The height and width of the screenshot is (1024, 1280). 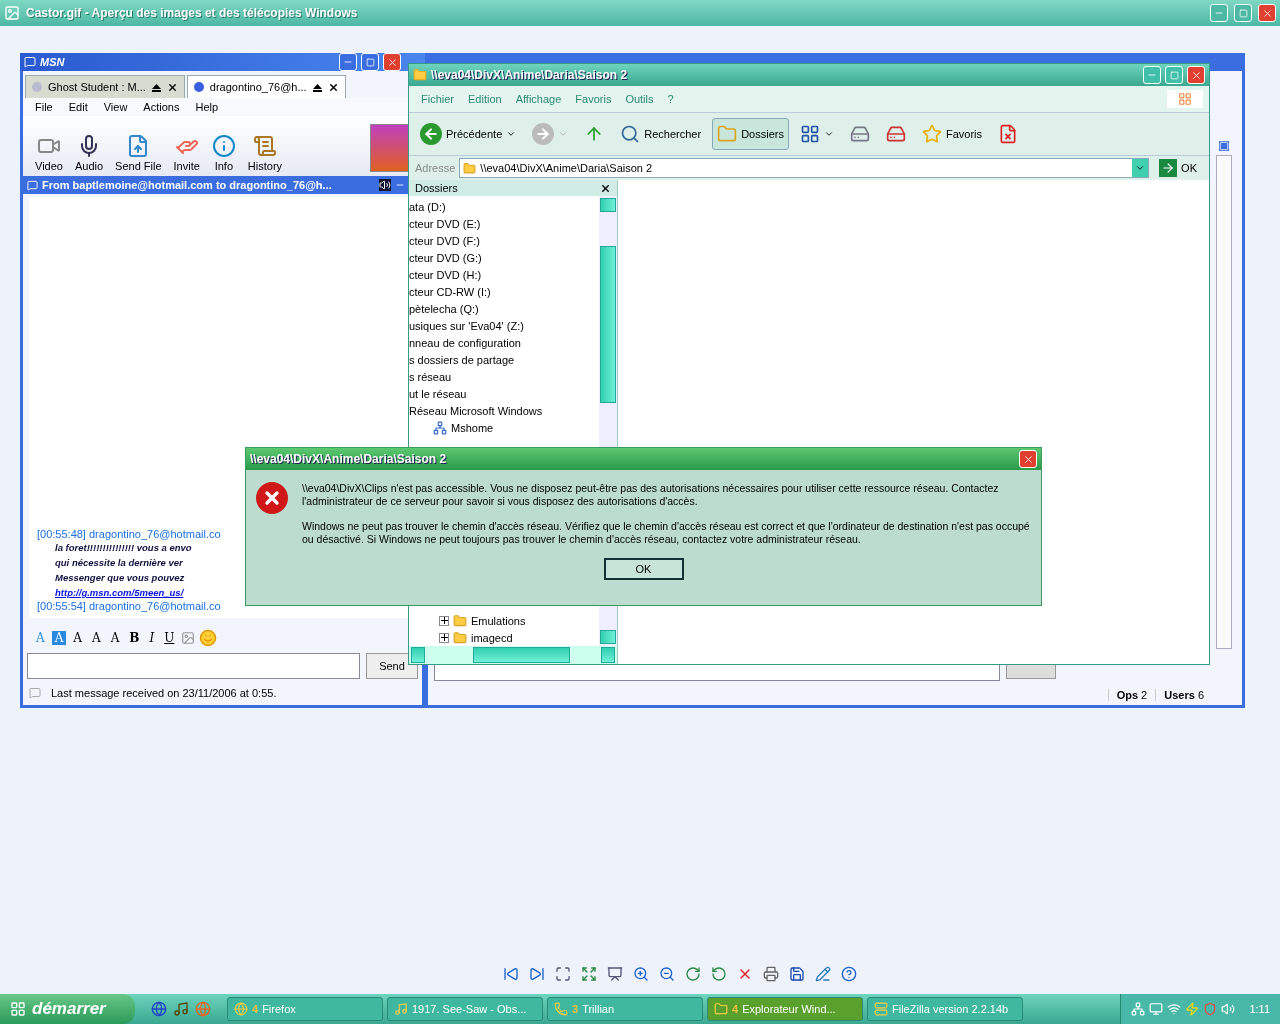 I want to click on scroll-icon, so click(x=264, y=146).